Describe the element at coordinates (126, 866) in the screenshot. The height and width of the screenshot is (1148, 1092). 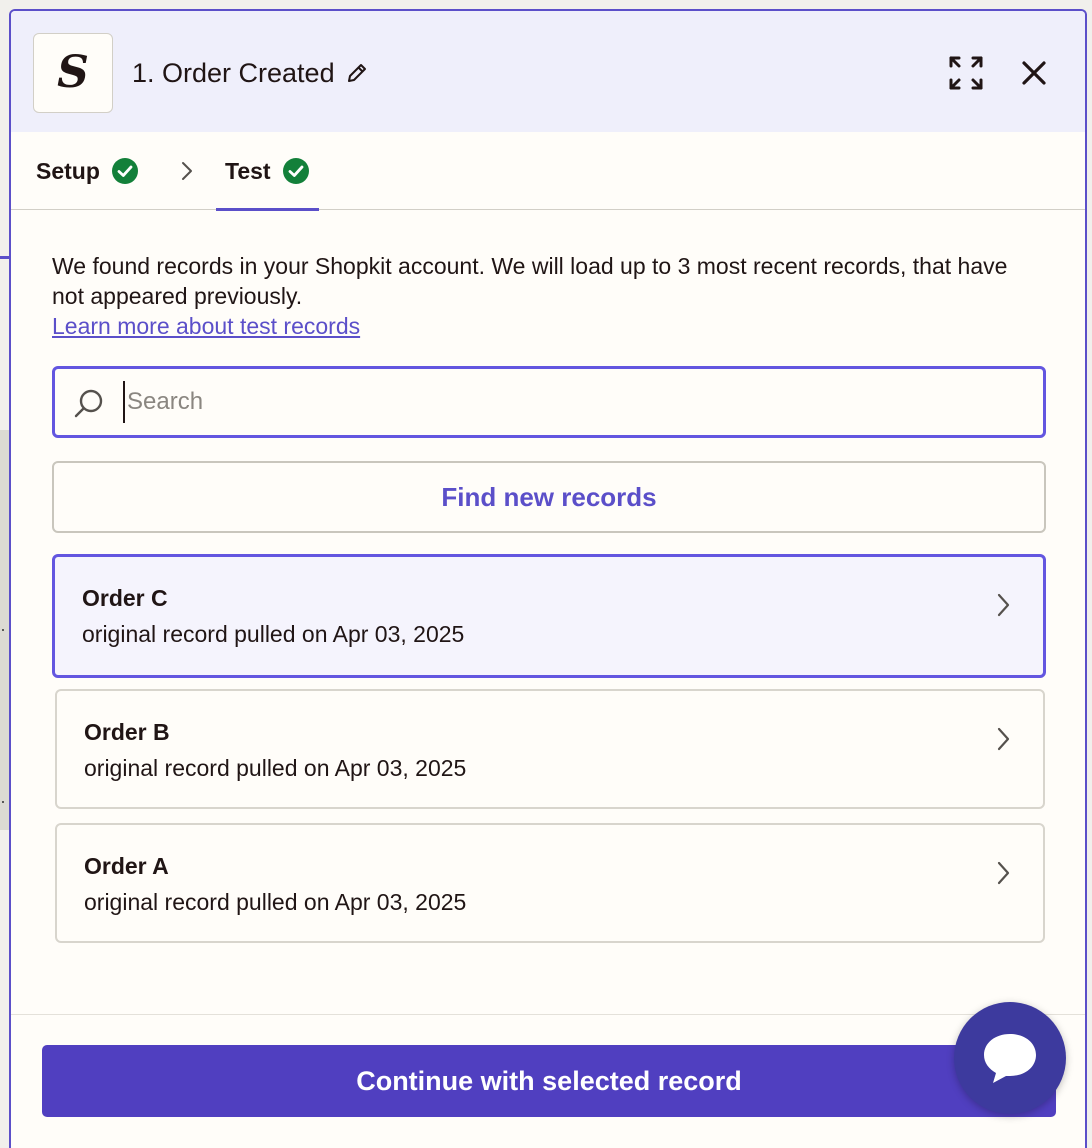
I see `record-title: Order A` at that location.